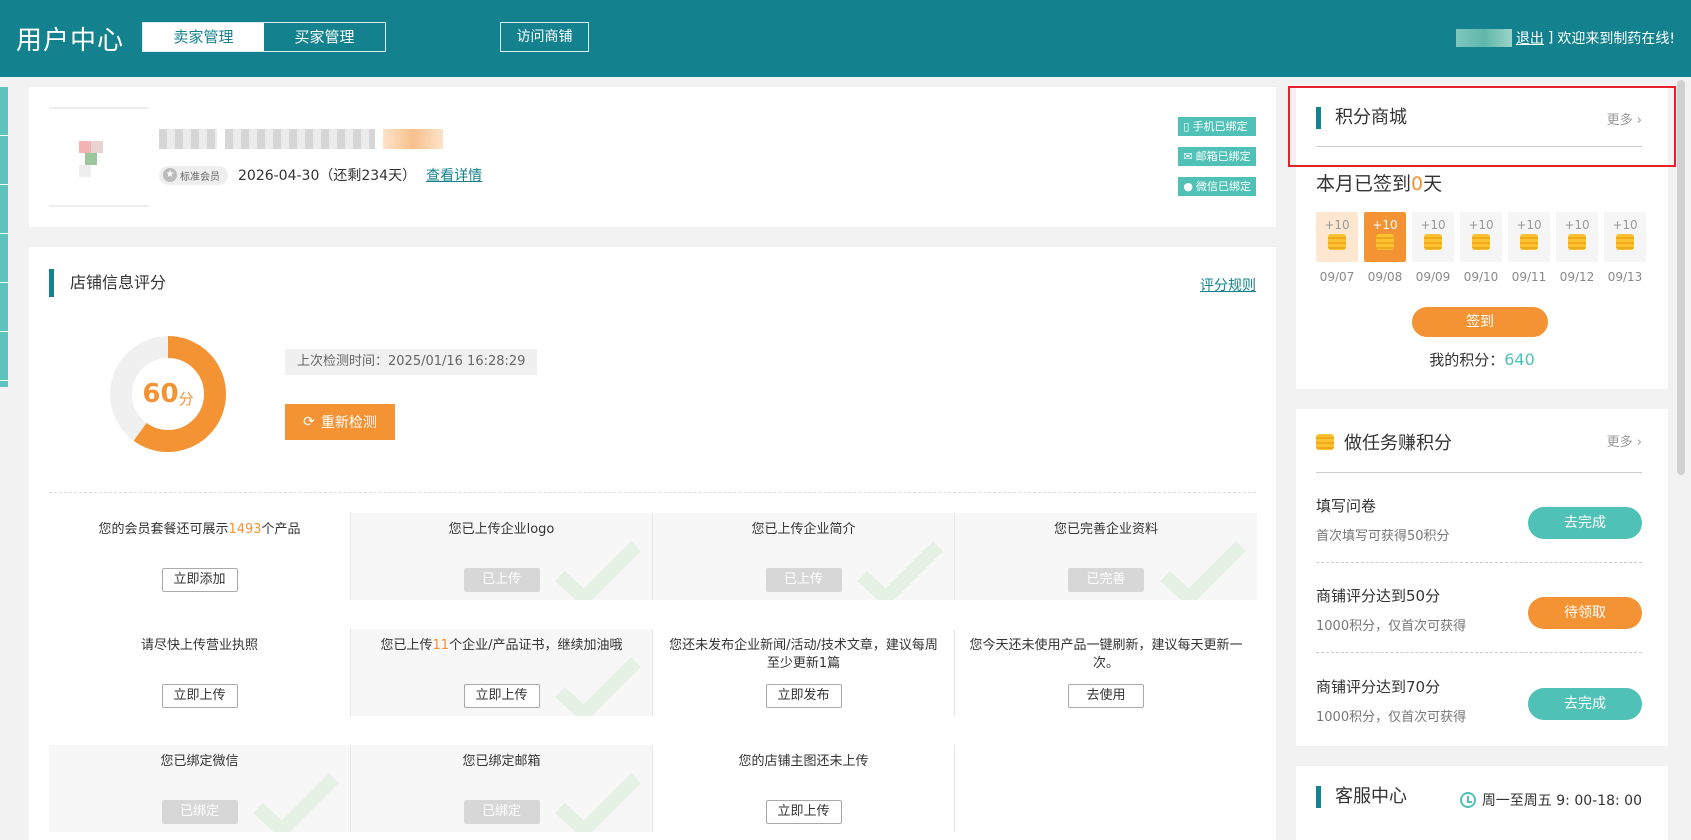 This screenshot has height=840, width=1691. Describe the element at coordinates (1106, 696) in the screenshot. I see `use-refresh-button: 去使用` at that location.